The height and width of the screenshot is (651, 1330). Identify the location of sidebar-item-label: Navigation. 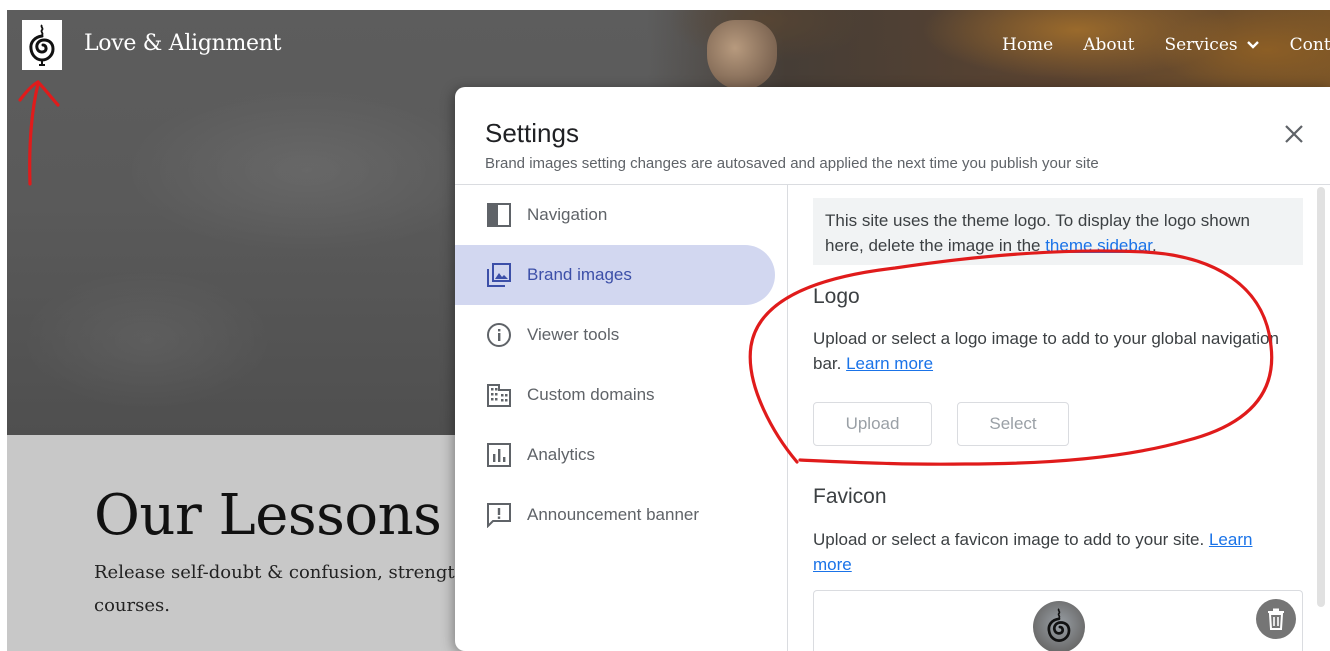
(567, 214).